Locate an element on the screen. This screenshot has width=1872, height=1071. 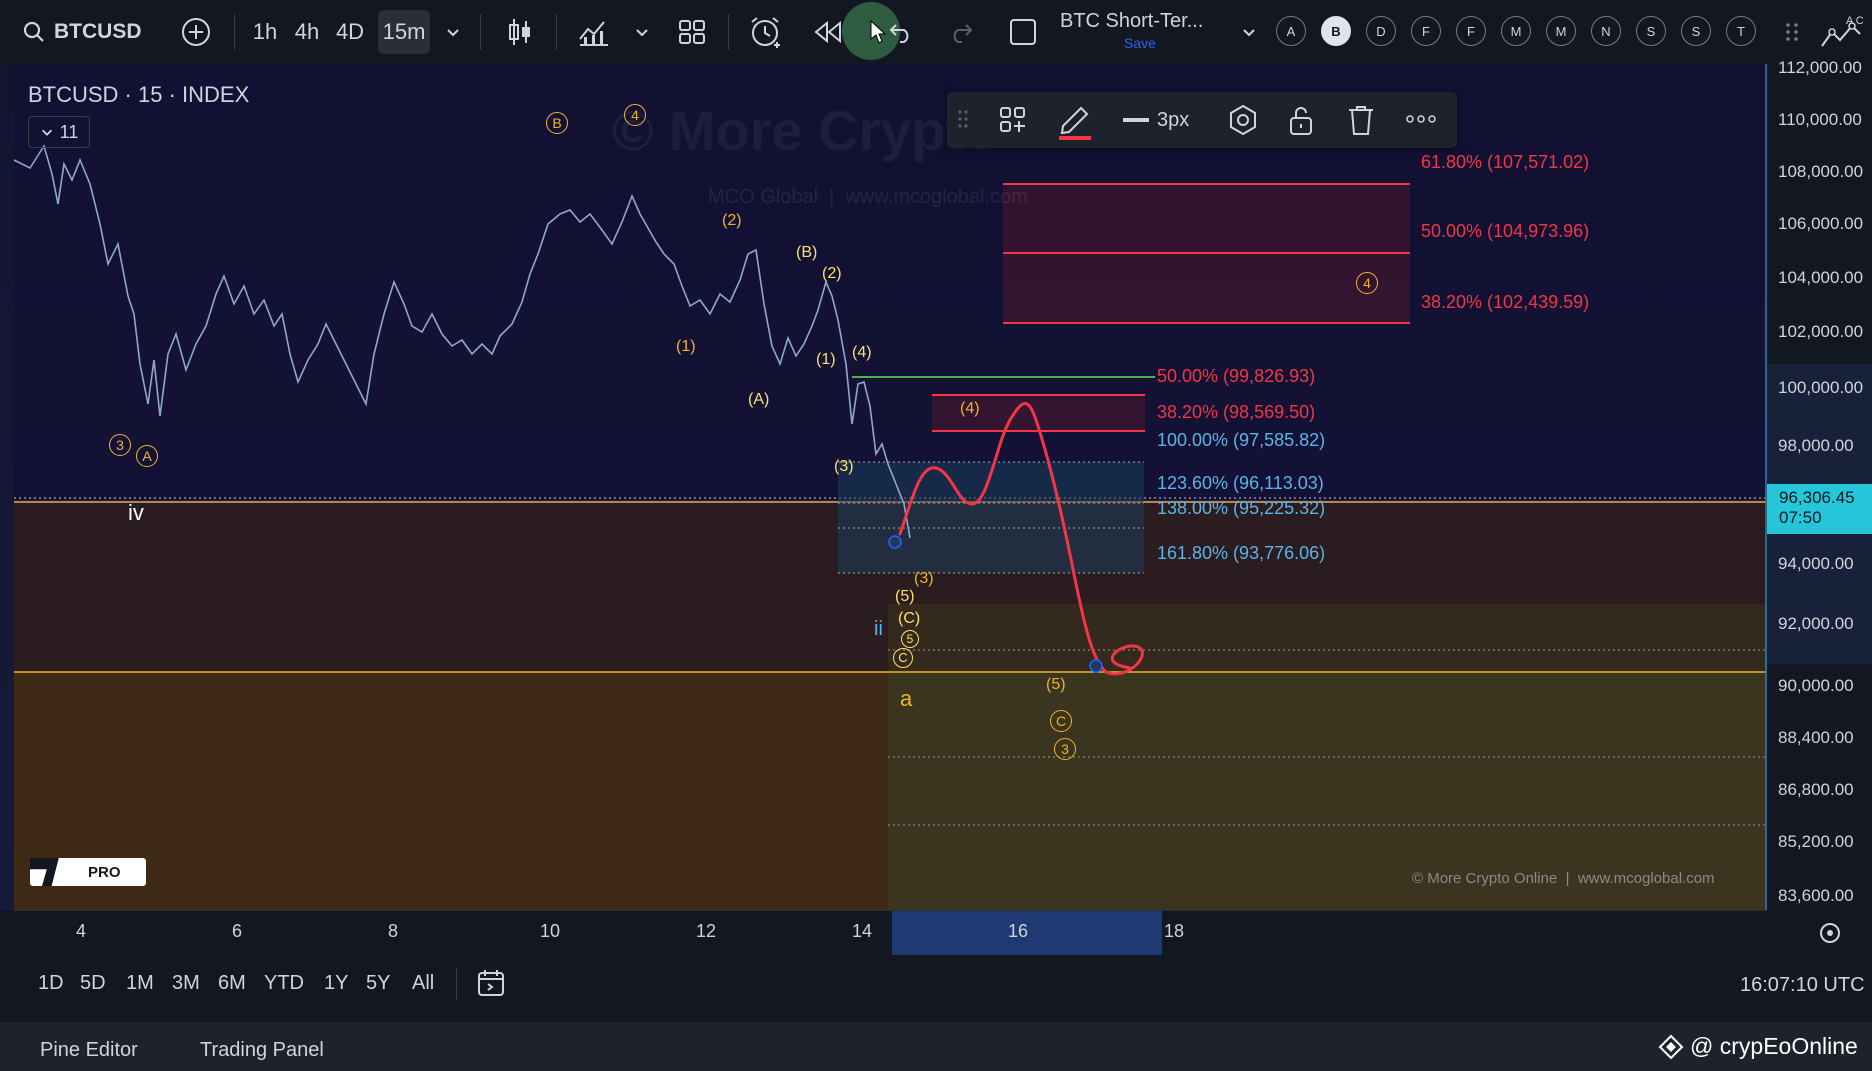
range-6m: 6M is located at coordinates (232, 983).